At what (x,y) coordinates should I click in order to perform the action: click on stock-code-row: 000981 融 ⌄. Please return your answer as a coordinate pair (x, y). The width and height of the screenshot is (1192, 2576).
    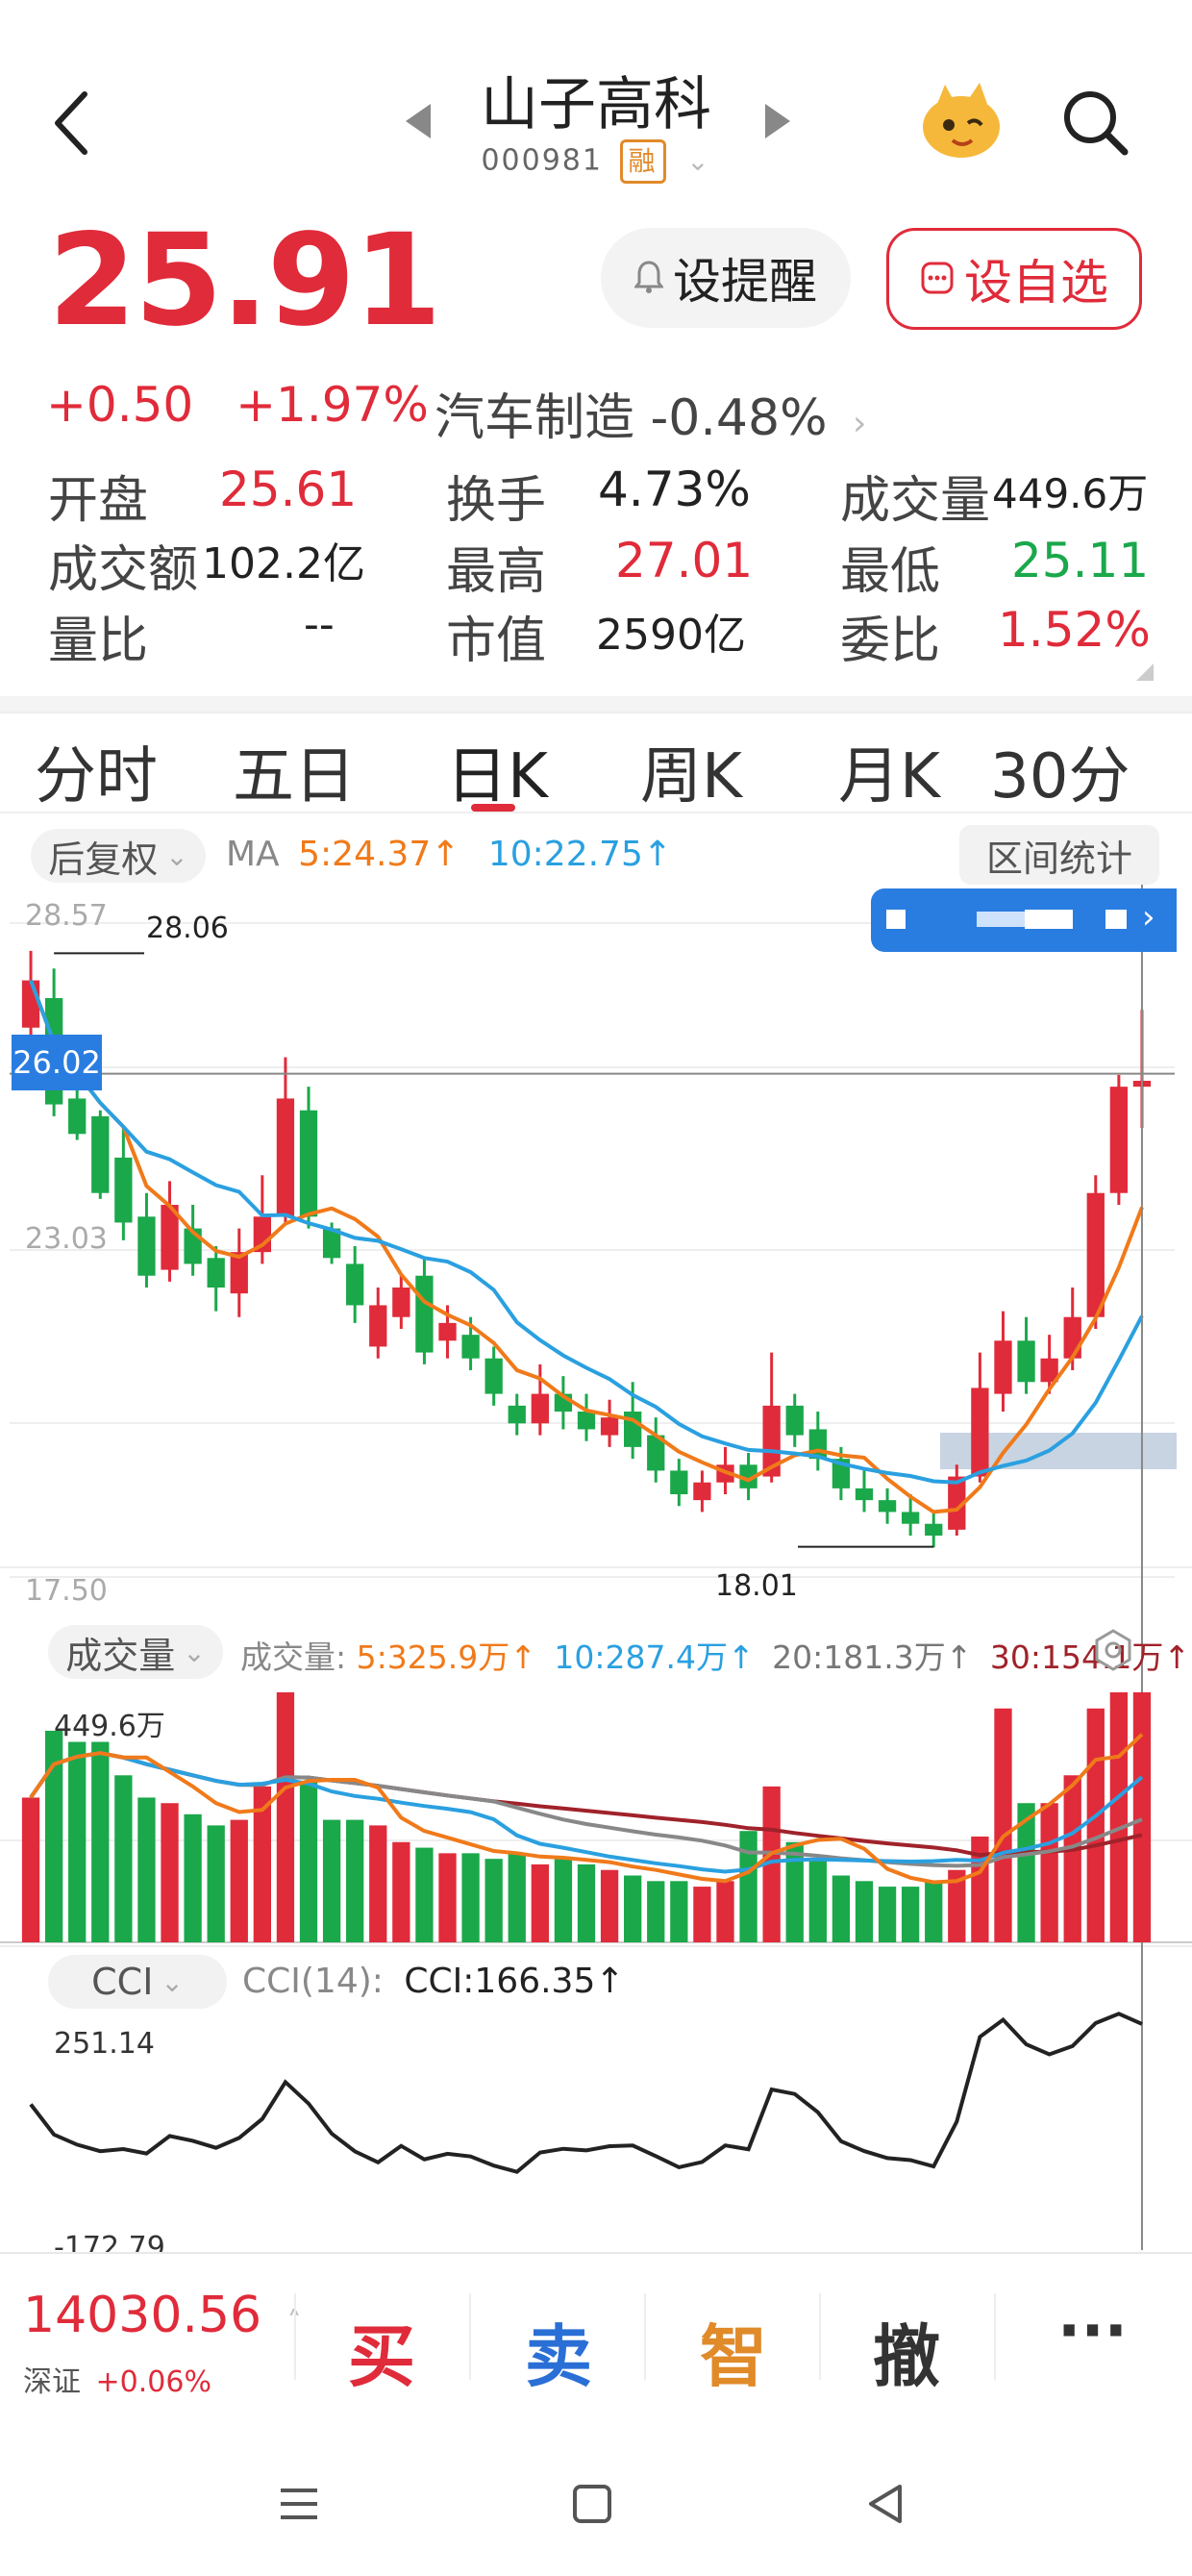
    Looking at the image, I should click on (596, 161).